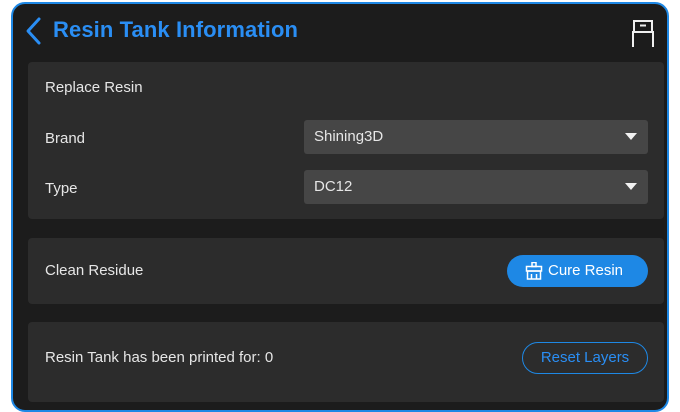  Describe the element at coordinates (333, 186) in the screenshot. I see `type-select-value: DC12` at that location.